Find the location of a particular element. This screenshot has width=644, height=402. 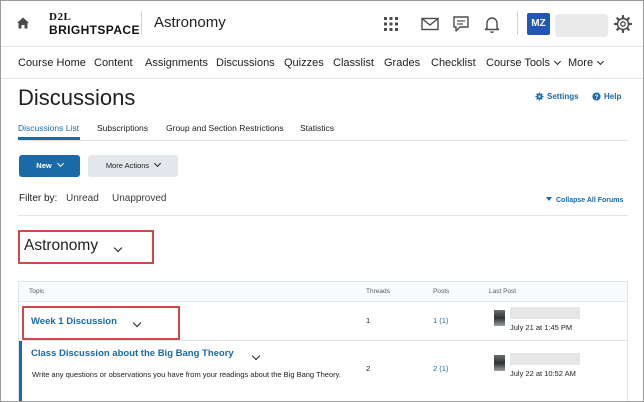

settings-link: Settings is located at coordinates (557, 96).